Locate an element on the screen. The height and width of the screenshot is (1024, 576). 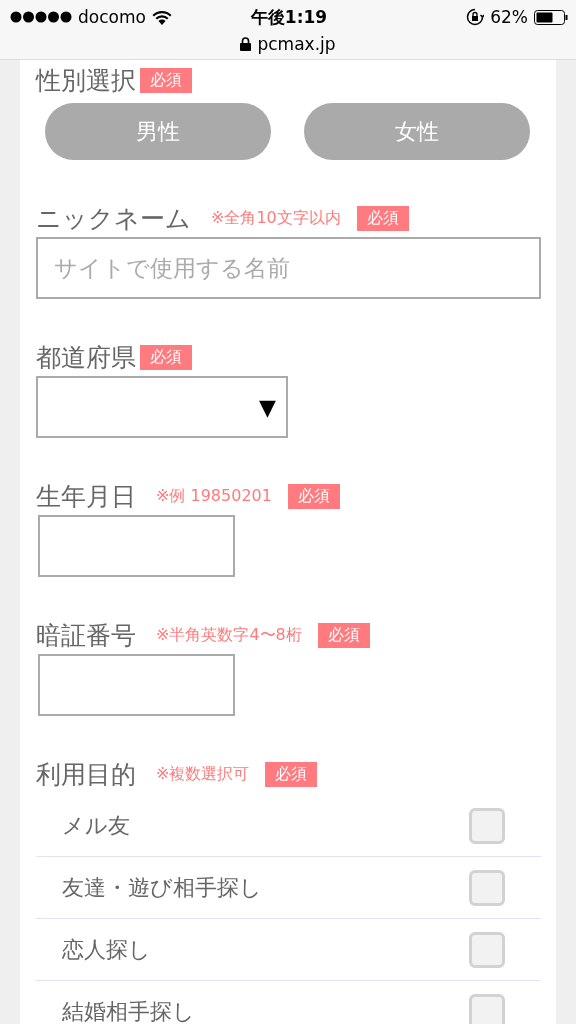
field-label: 性別選択 is located at coordinates (86, 81).